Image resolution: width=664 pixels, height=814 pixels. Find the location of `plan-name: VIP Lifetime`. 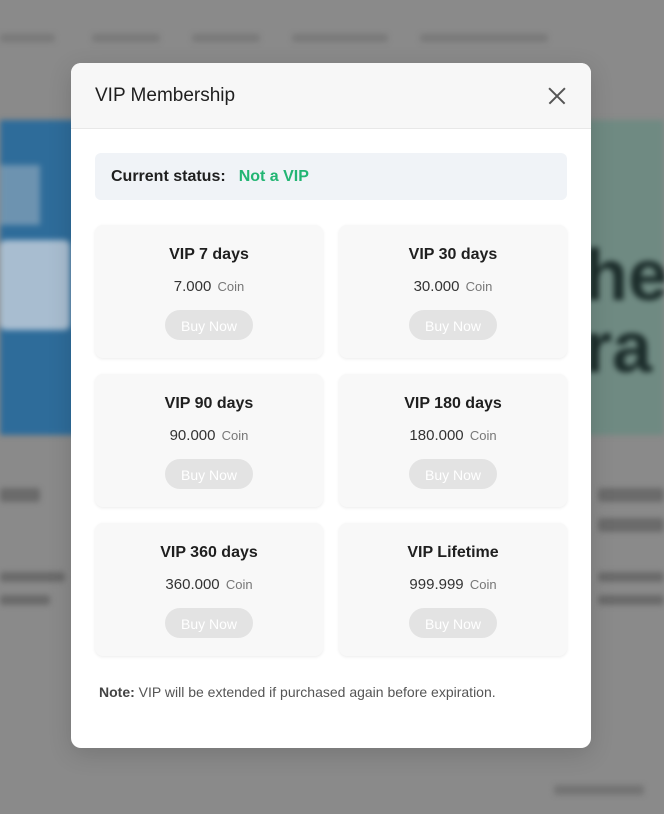

plan-name: VIP Lifetime is located at coordinates (453, 552).